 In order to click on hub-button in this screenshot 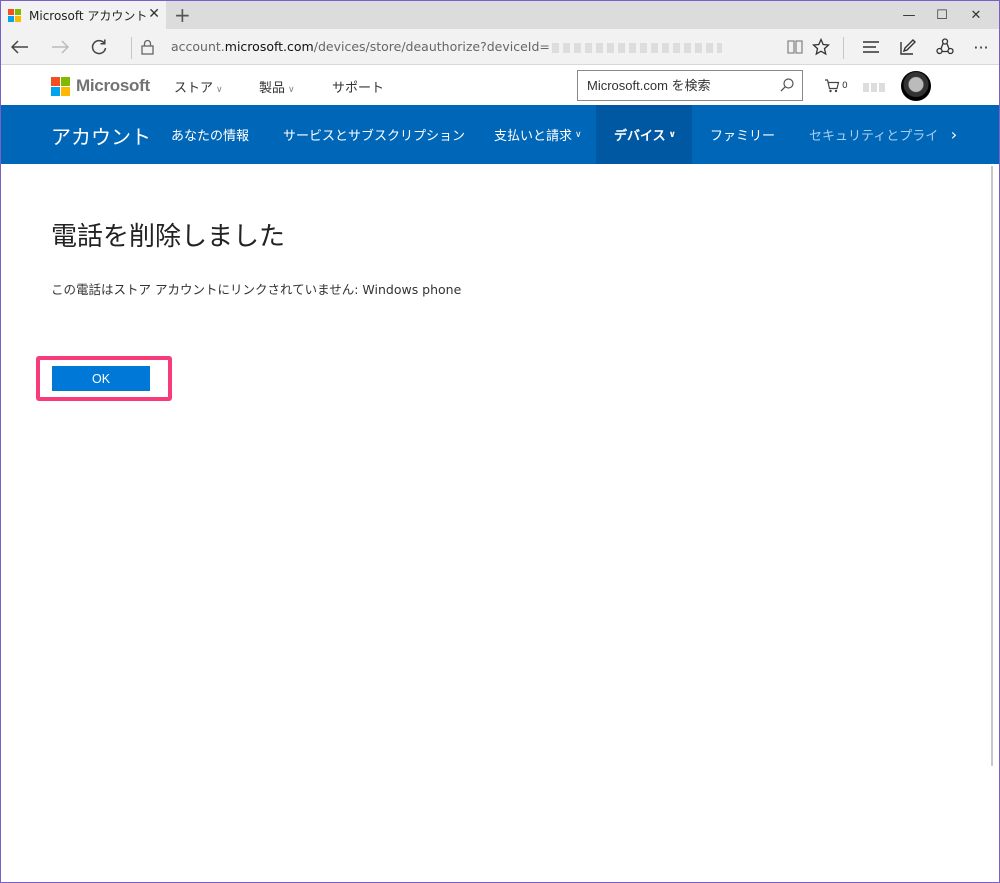, I will do `click(871, 47)`.